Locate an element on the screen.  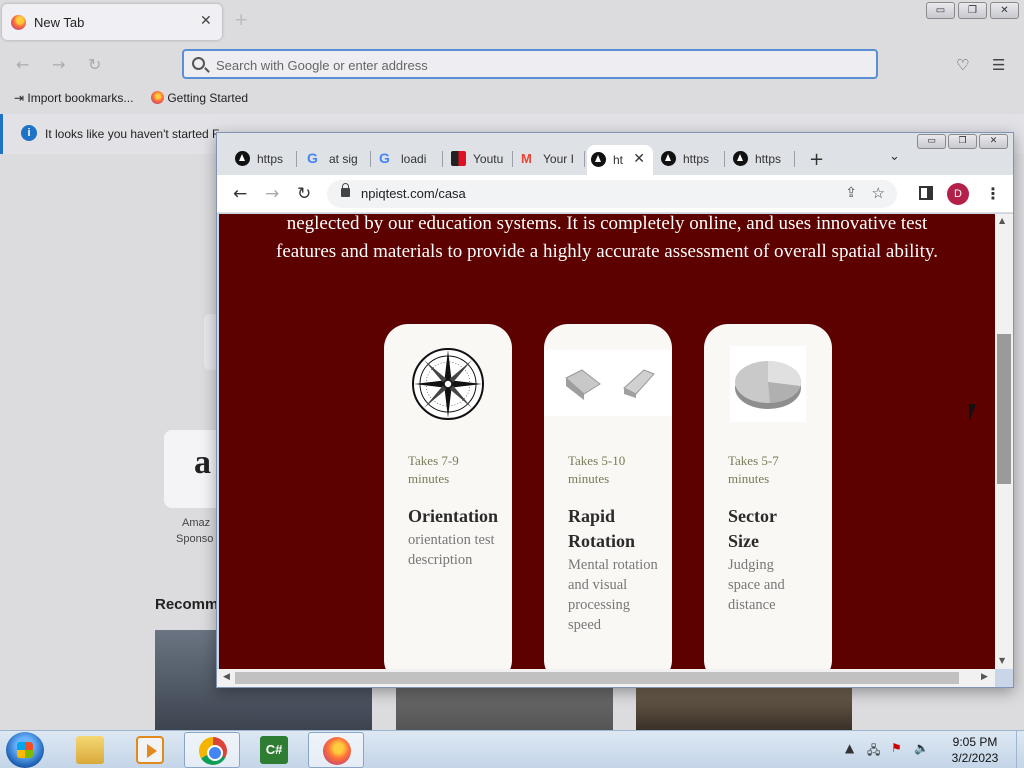
chrome-tab: Youtu is located at coordinates (480, 159).